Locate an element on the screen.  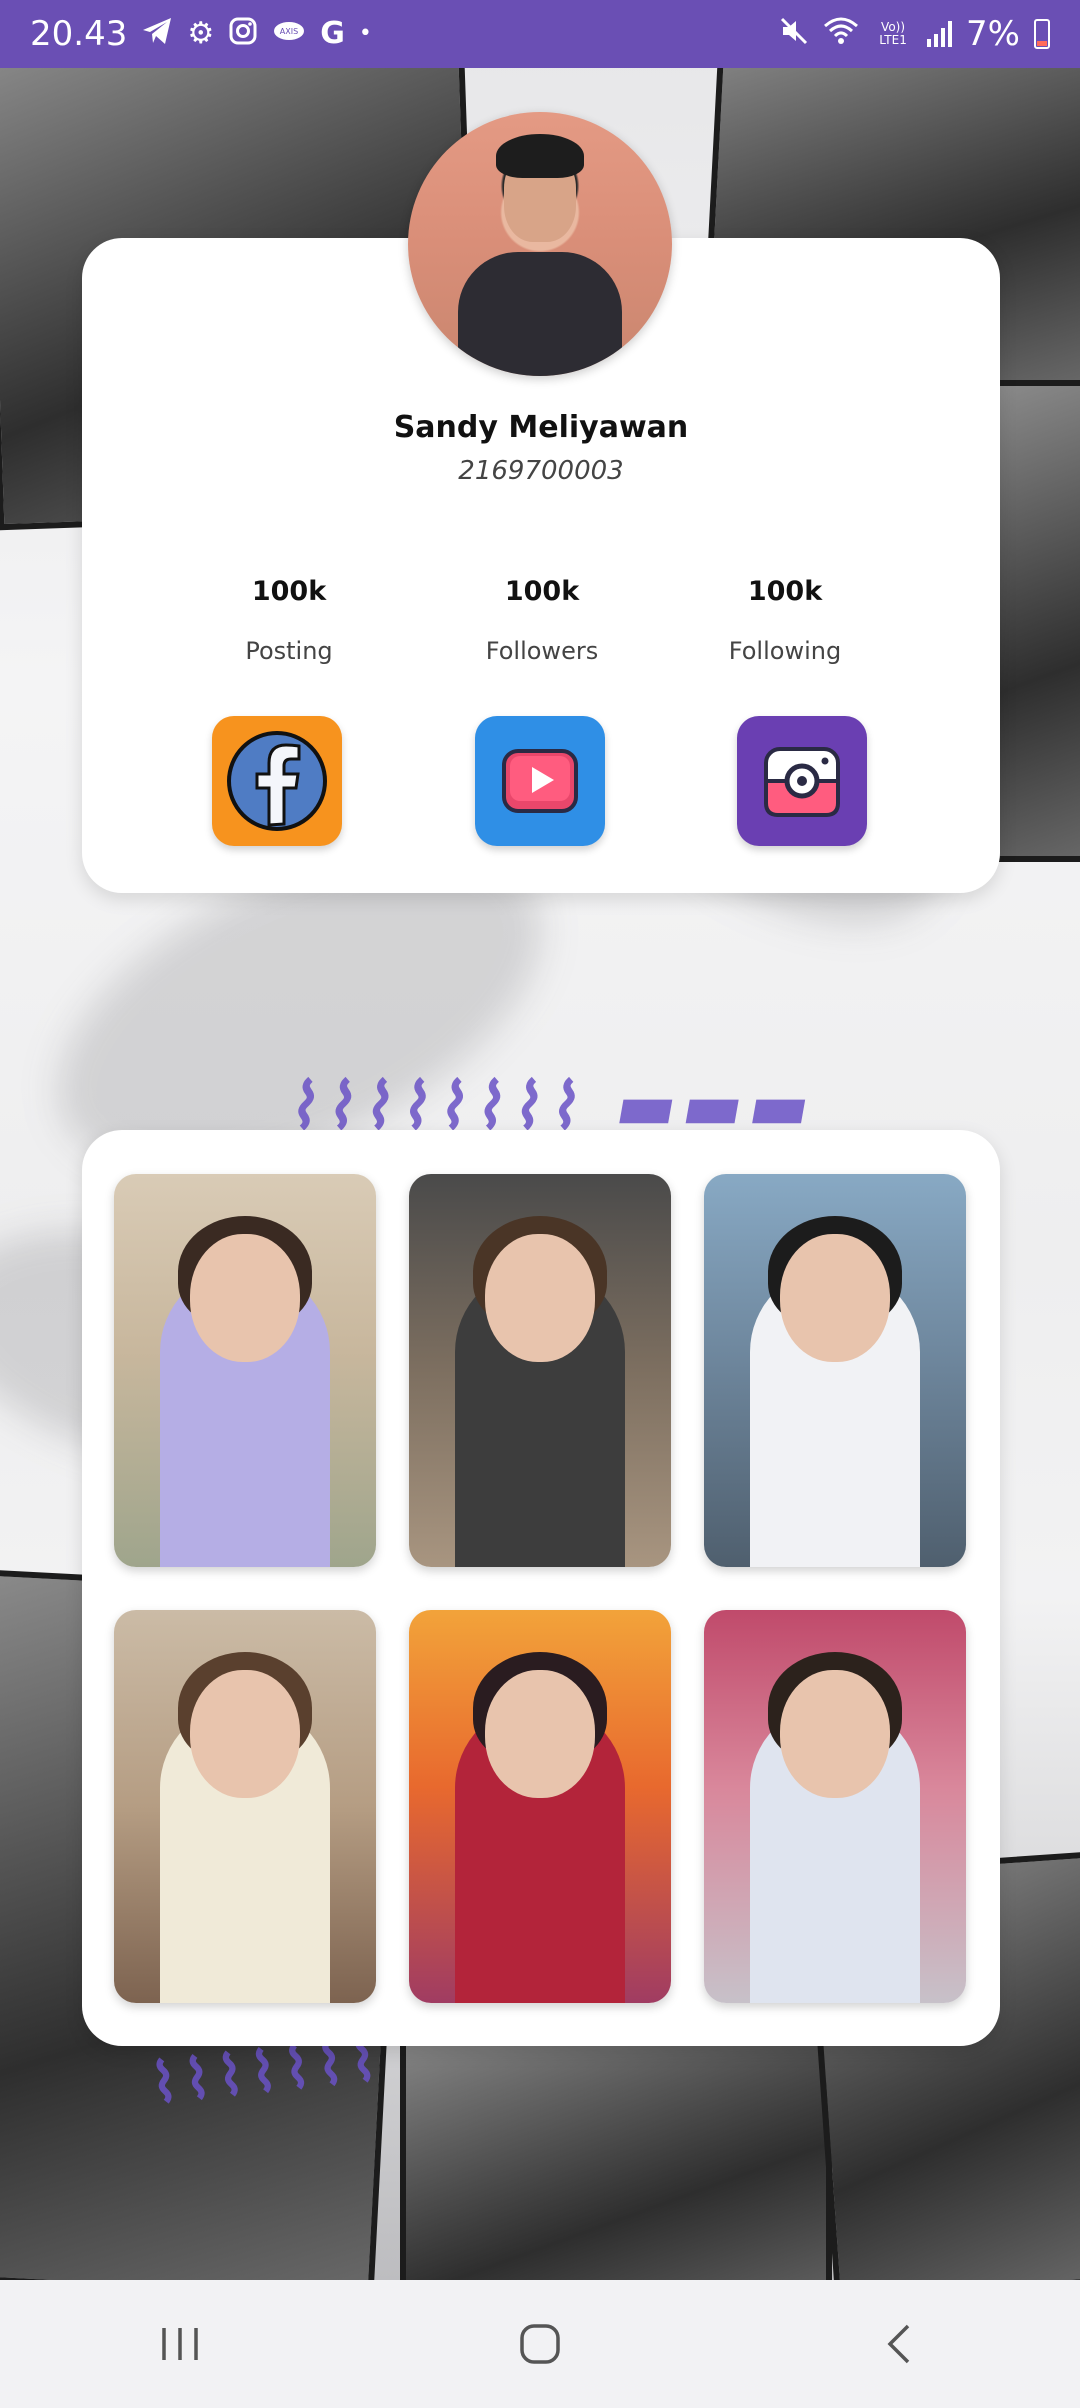
back-button is located at coordinates (900, 2344).